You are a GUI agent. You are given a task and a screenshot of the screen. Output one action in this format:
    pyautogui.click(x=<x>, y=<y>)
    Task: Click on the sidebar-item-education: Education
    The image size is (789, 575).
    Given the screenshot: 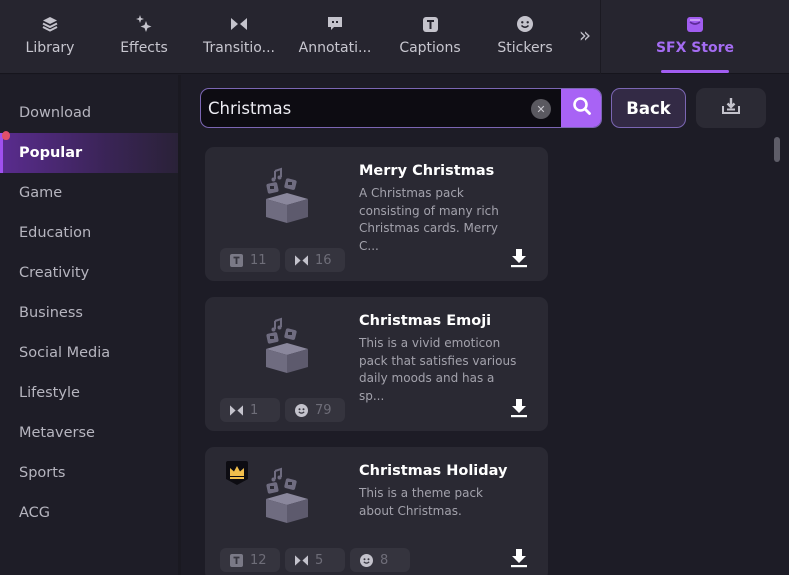 What is the action you would take?
    pyautogui.click(x=89, y=233)
    